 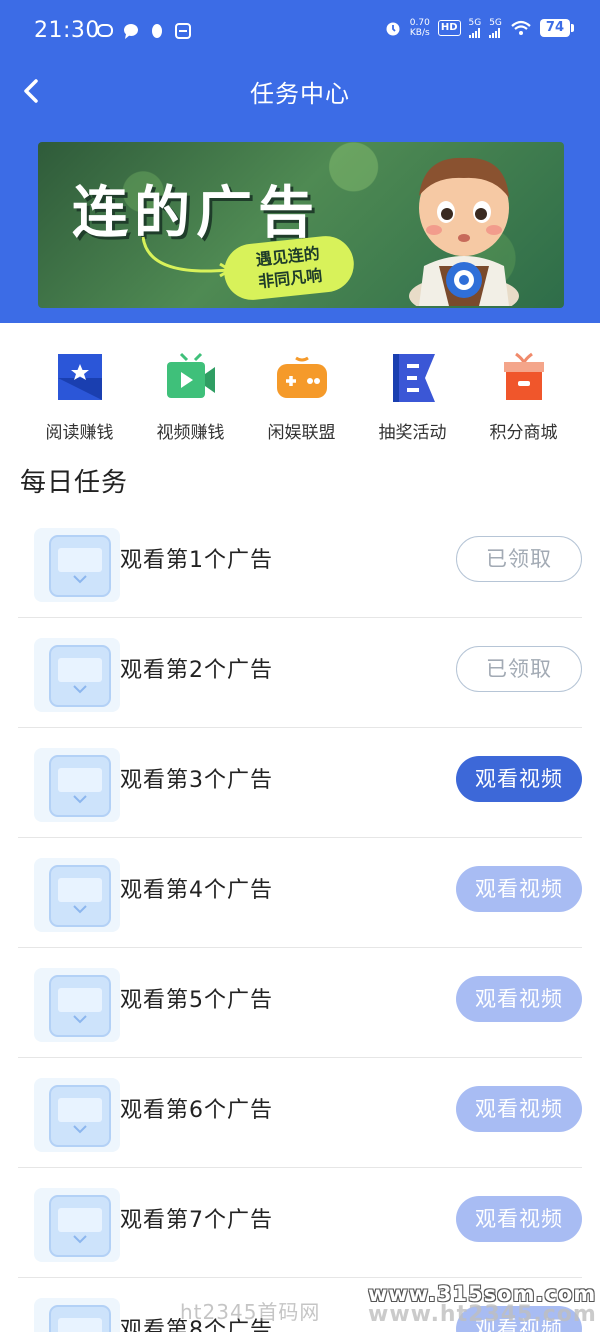 I want to click on shortcut-label: 闲娱联盟, so click(x=301, y=433).